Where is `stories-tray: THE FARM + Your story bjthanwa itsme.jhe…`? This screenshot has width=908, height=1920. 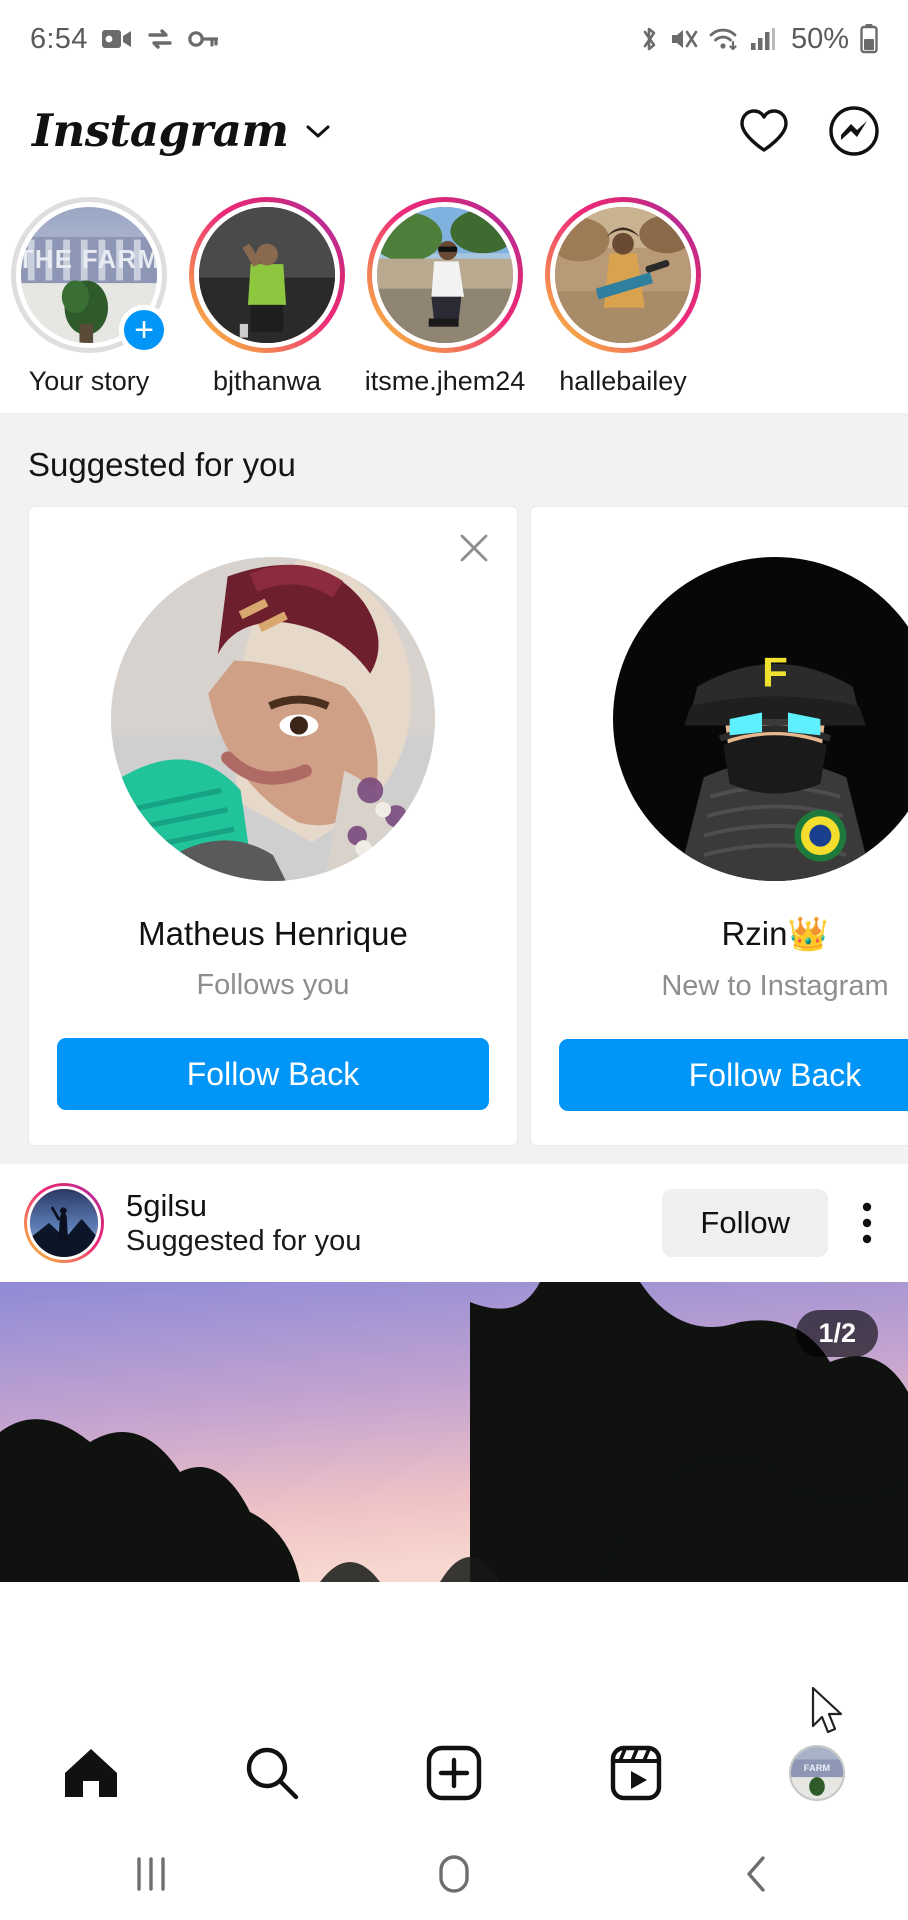 stories-tray: THE FARM + Your story bjthanwa itsme.jhe… is located at coordinates (454, 298).